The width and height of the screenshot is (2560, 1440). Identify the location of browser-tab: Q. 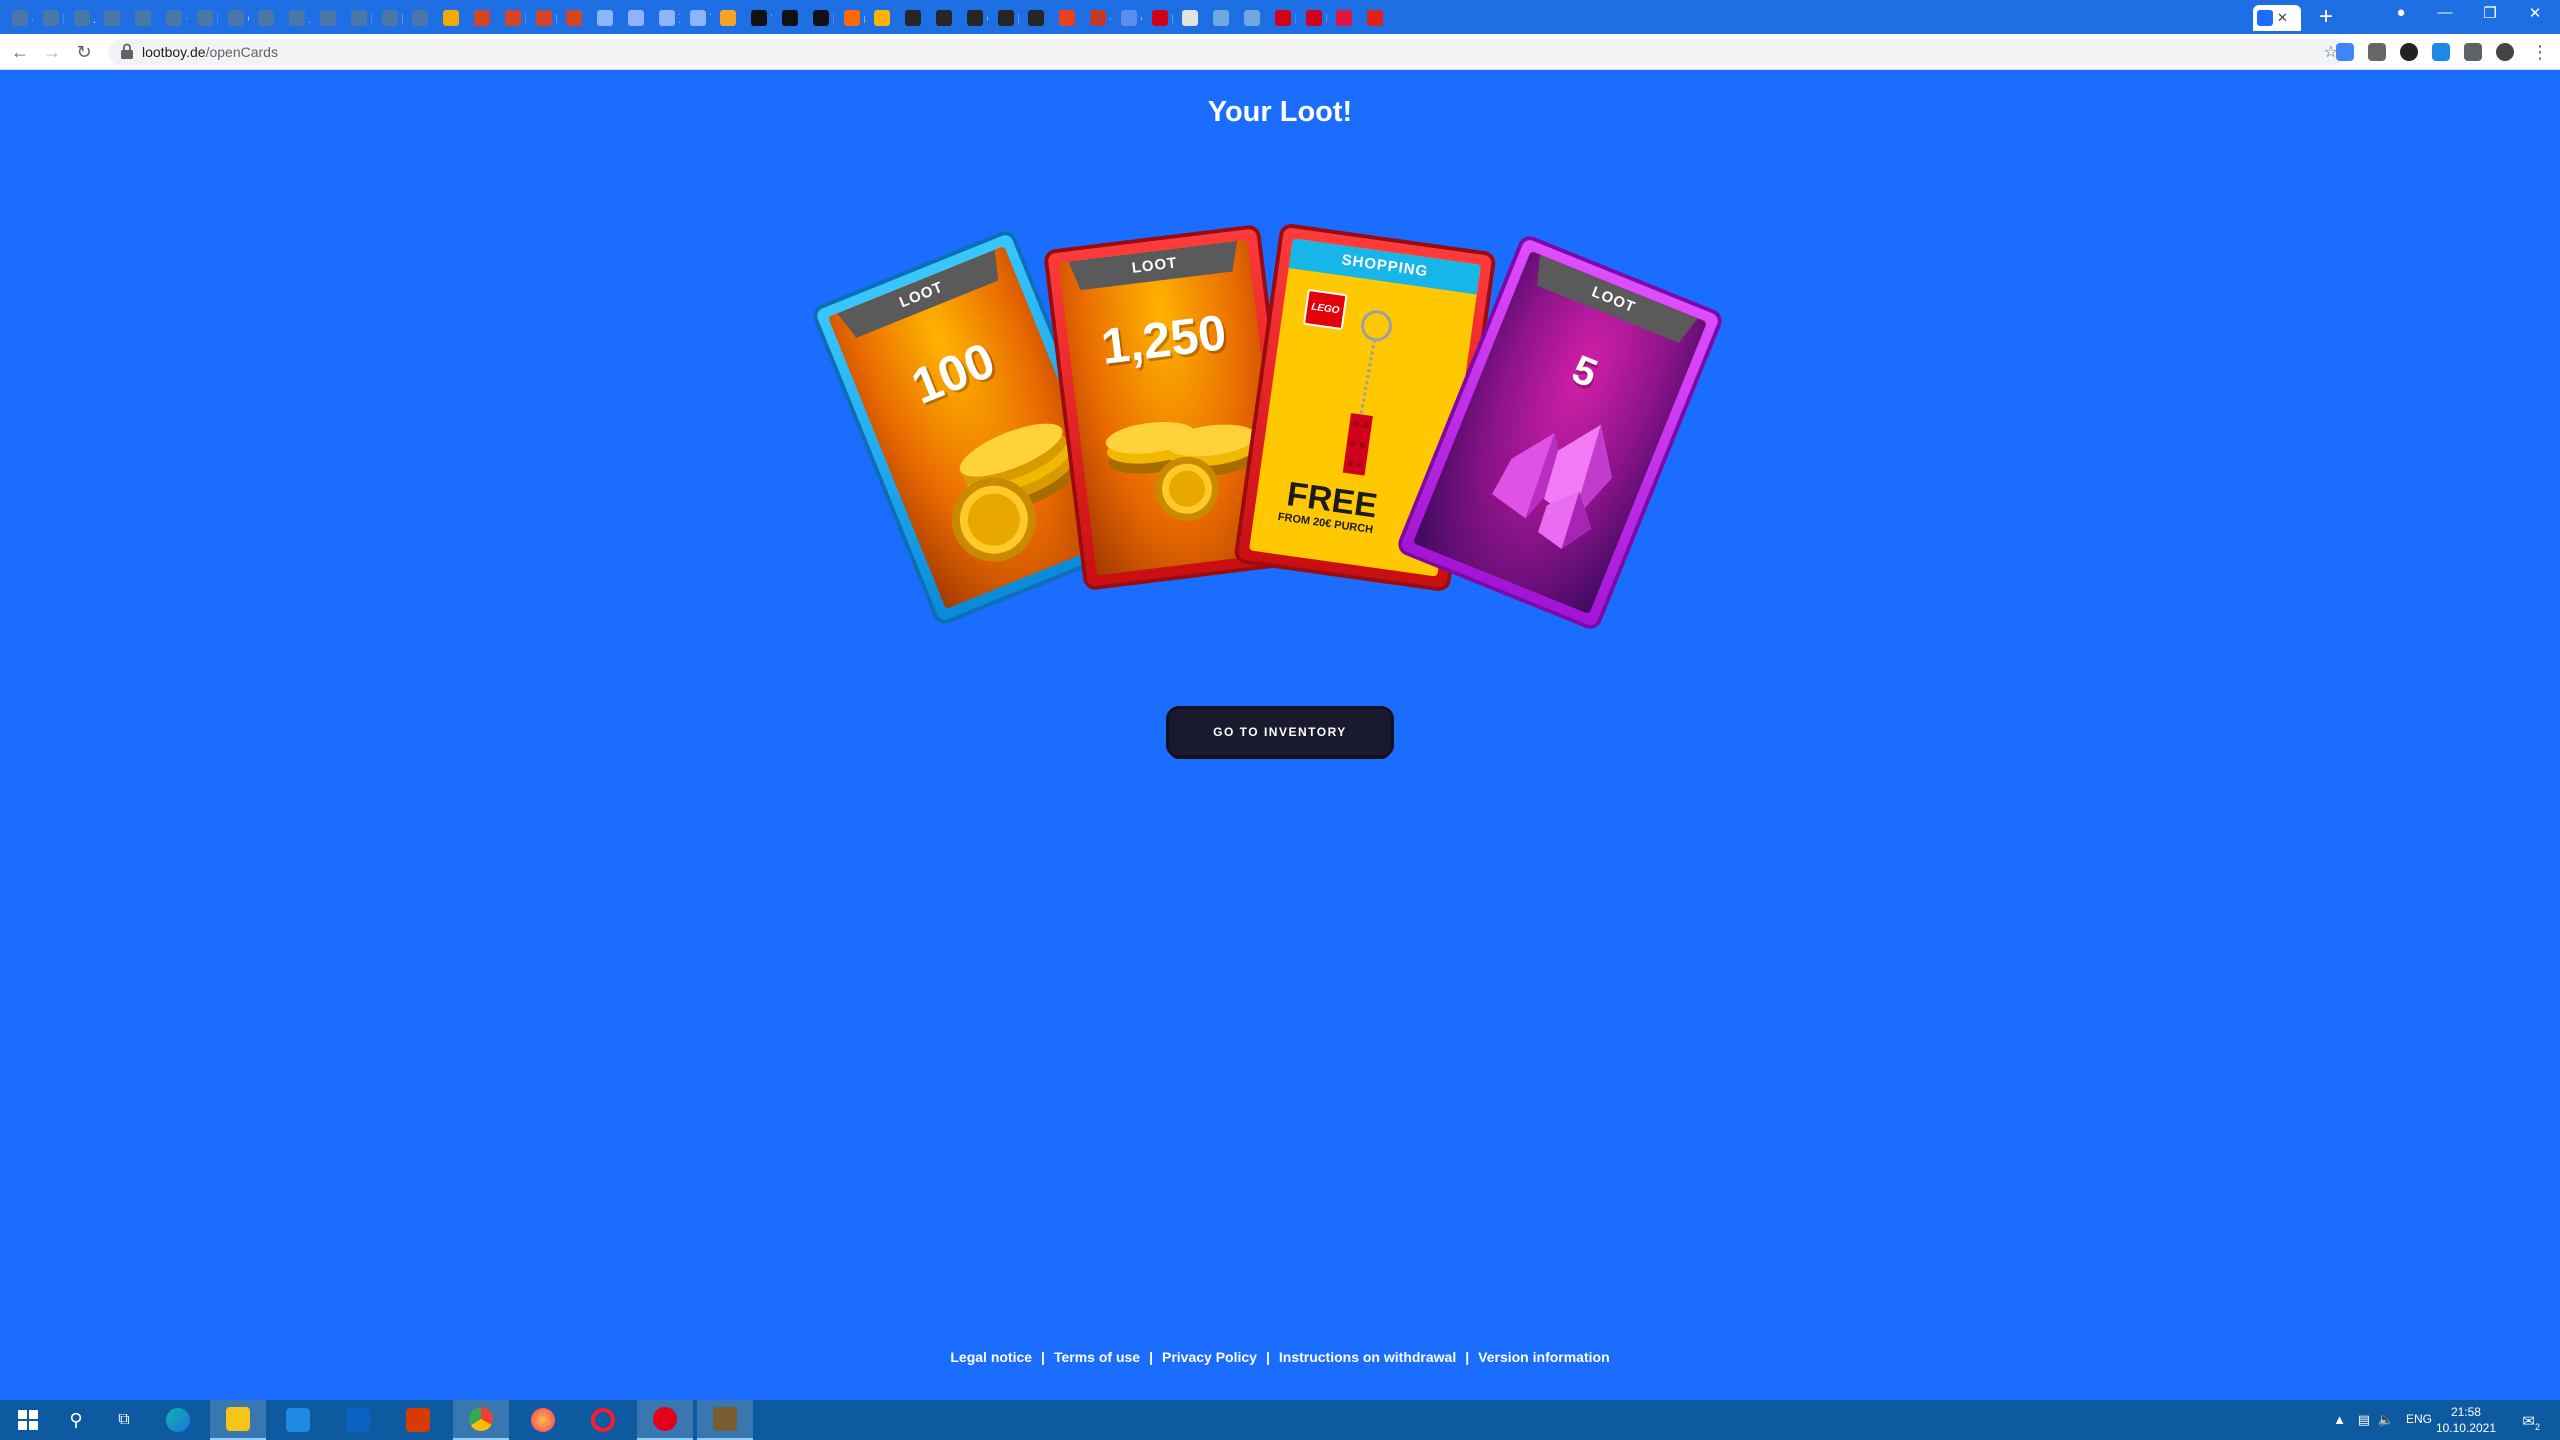
(884, 18).